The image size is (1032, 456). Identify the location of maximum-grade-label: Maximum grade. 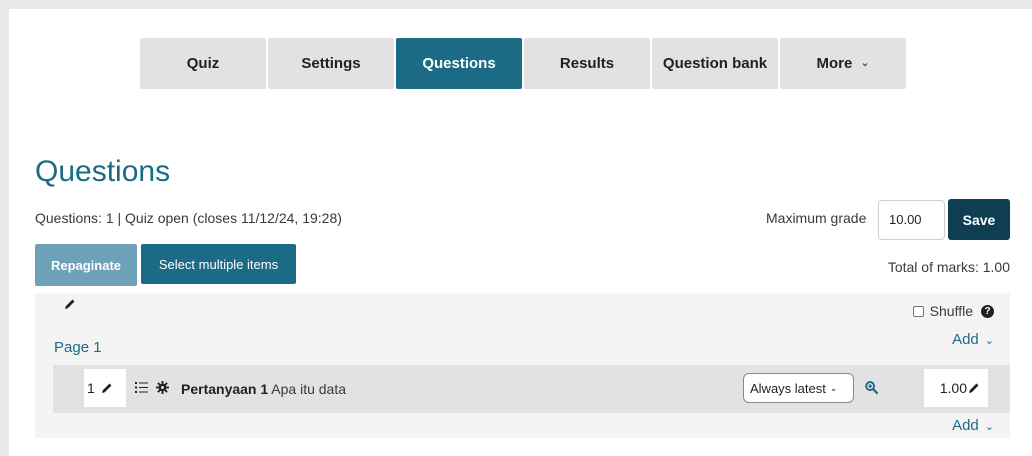
(816, 218).